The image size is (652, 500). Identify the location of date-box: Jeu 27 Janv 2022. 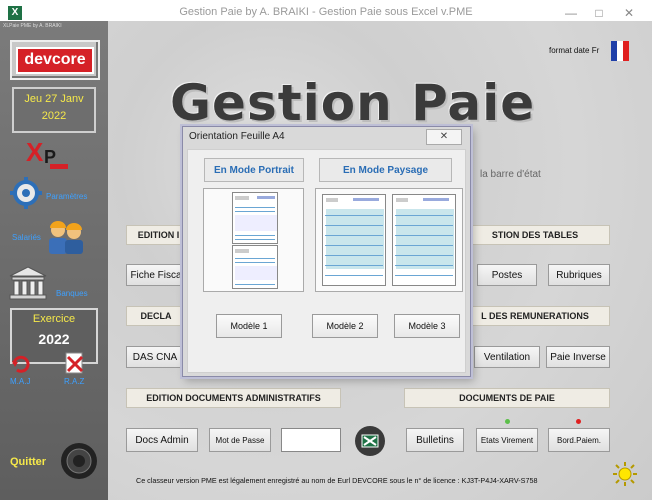
(54, 110).